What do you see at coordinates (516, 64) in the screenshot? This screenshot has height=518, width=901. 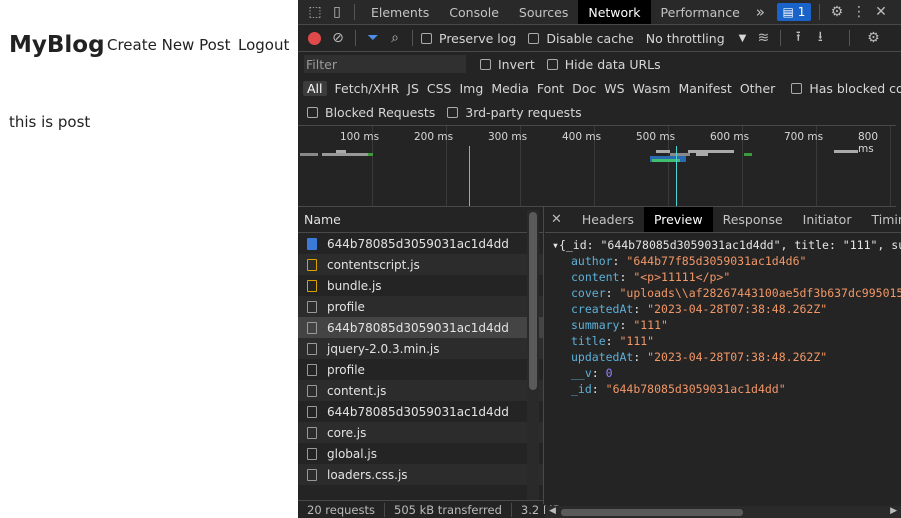 I see `invert-label: Invert` at bounding box center [516, 64].